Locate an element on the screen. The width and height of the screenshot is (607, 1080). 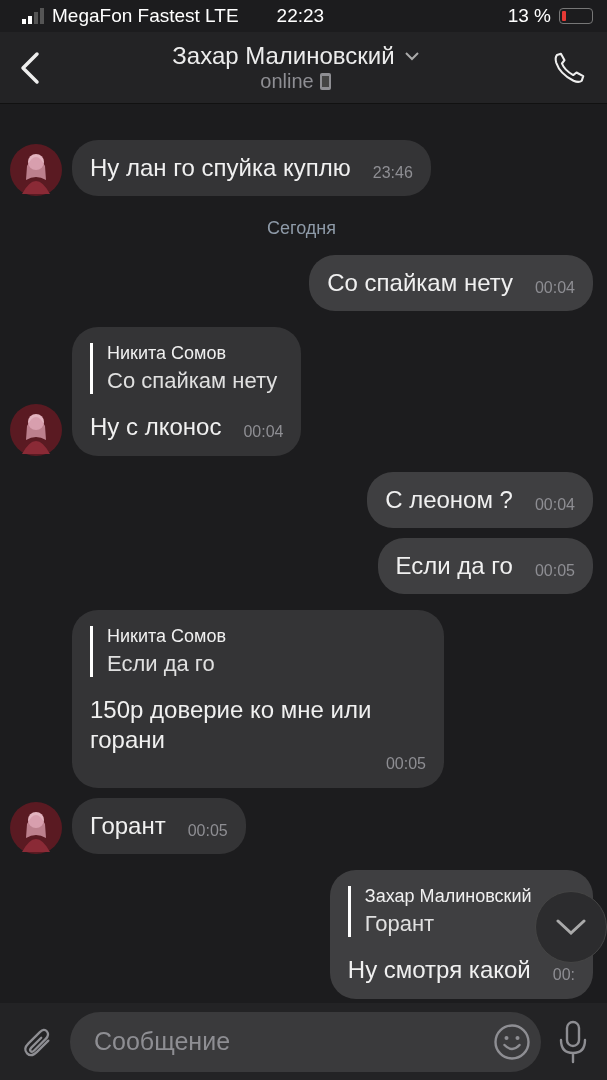
message-text: 150р доверие ко мне или горани is located at coordinates (231, 725).